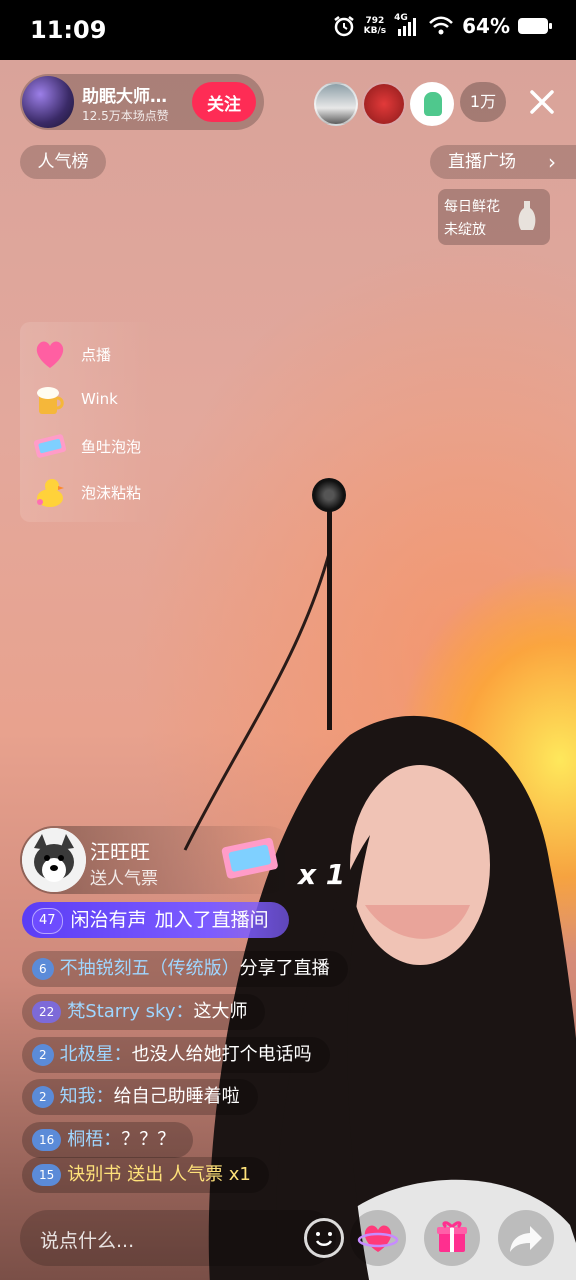 This screenshot has height=1280, width=576. I want to click on level-badge: 15, so click(47, 1175).